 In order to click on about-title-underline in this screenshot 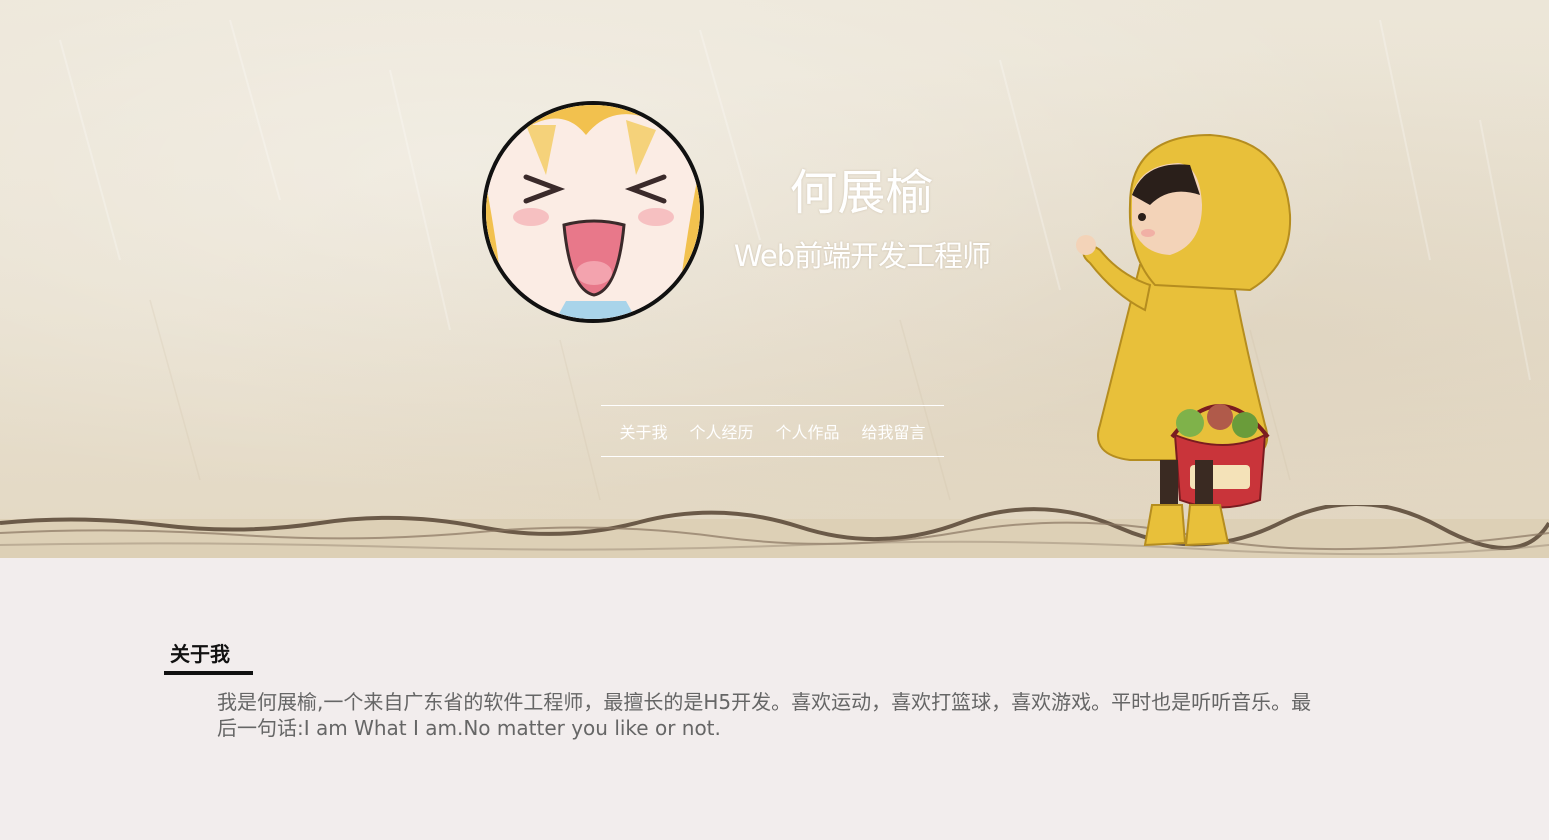, I will do `click(208, 673)`.